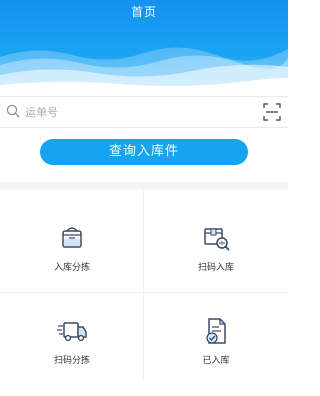  I want to click on document-check-icon, so click(216, 331).